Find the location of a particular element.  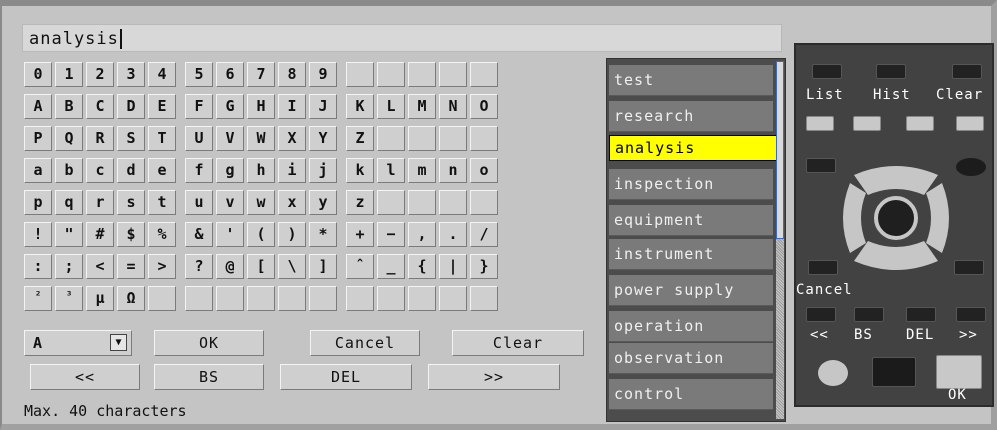

character-key: 4 is located at coordinates (162, 74).